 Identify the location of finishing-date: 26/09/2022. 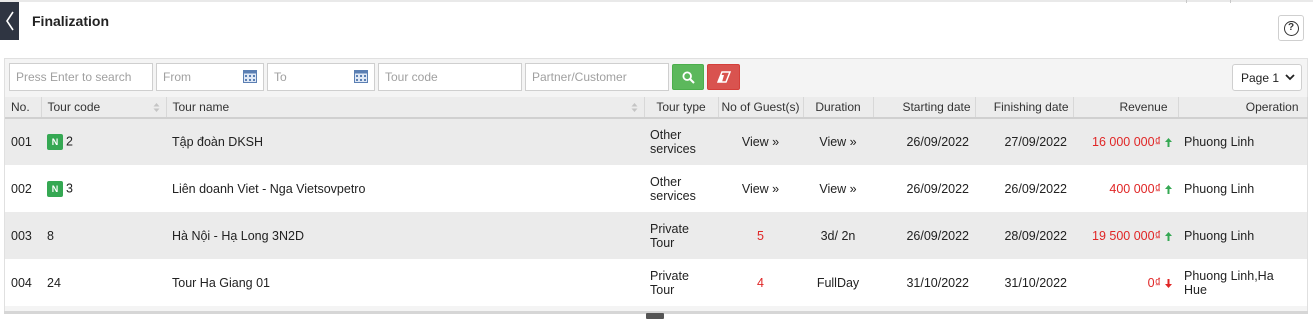
(1024, 188).